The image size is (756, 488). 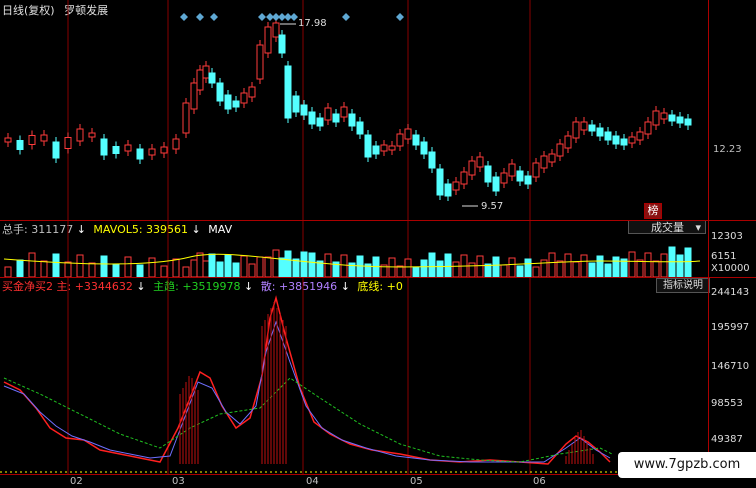 What do you see at coordinates (416, 481) in the screenshot?
I see `x-axis-label: 05` at bounding box center [416, 481].